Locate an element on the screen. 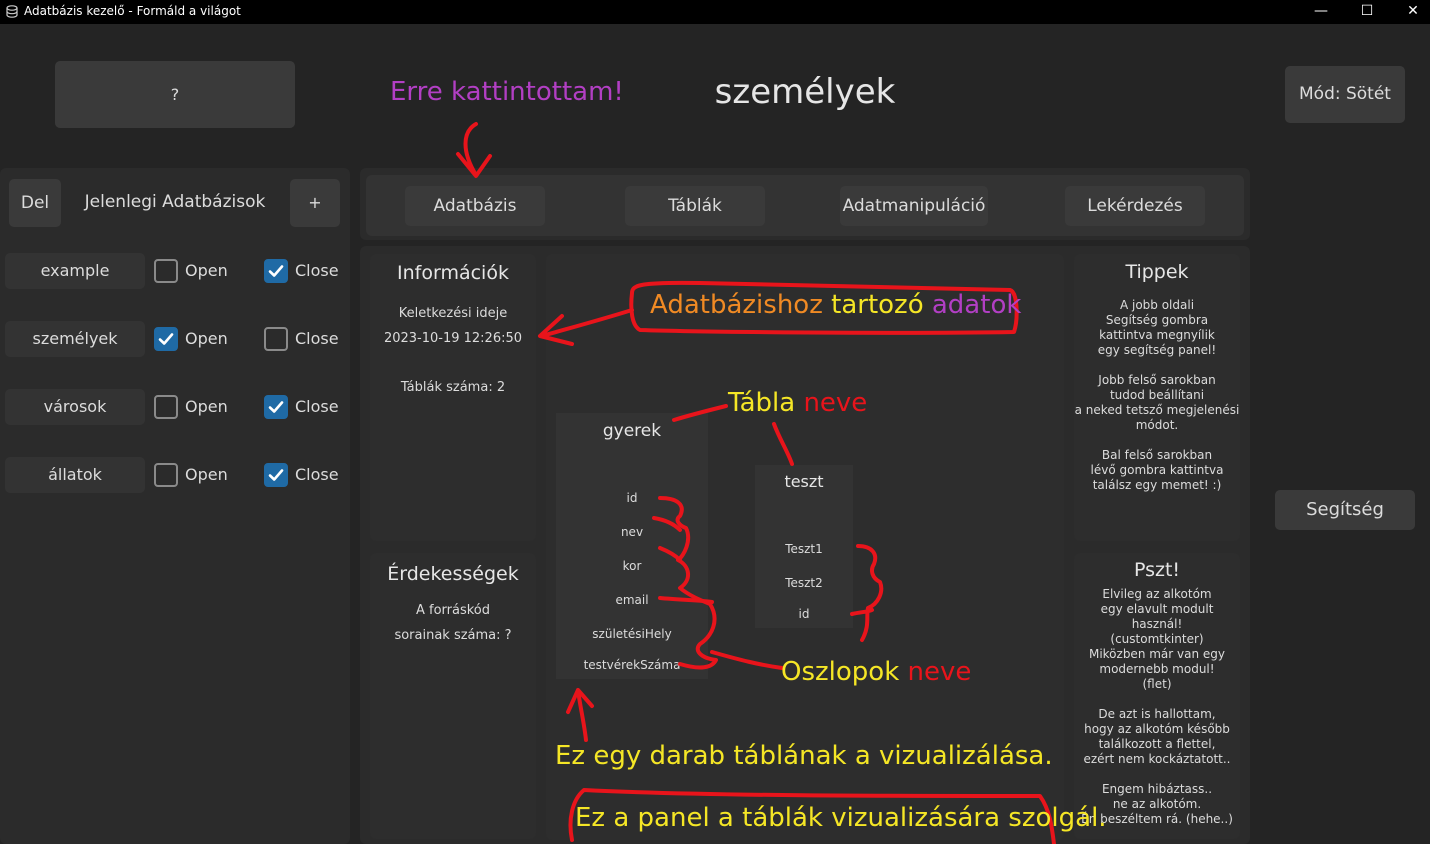 Image resolution: width=1430 pixels, height=844 pixels. one-table-arrow is located at coordinates (580, 715).